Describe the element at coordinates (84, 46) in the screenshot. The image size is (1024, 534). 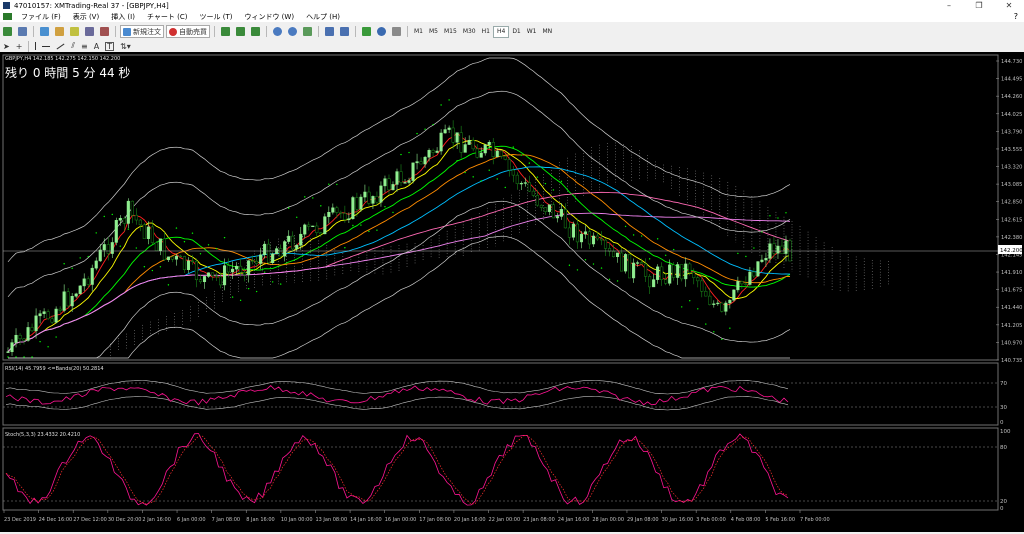
I see `fibonacci-tool: ≡` at that location.